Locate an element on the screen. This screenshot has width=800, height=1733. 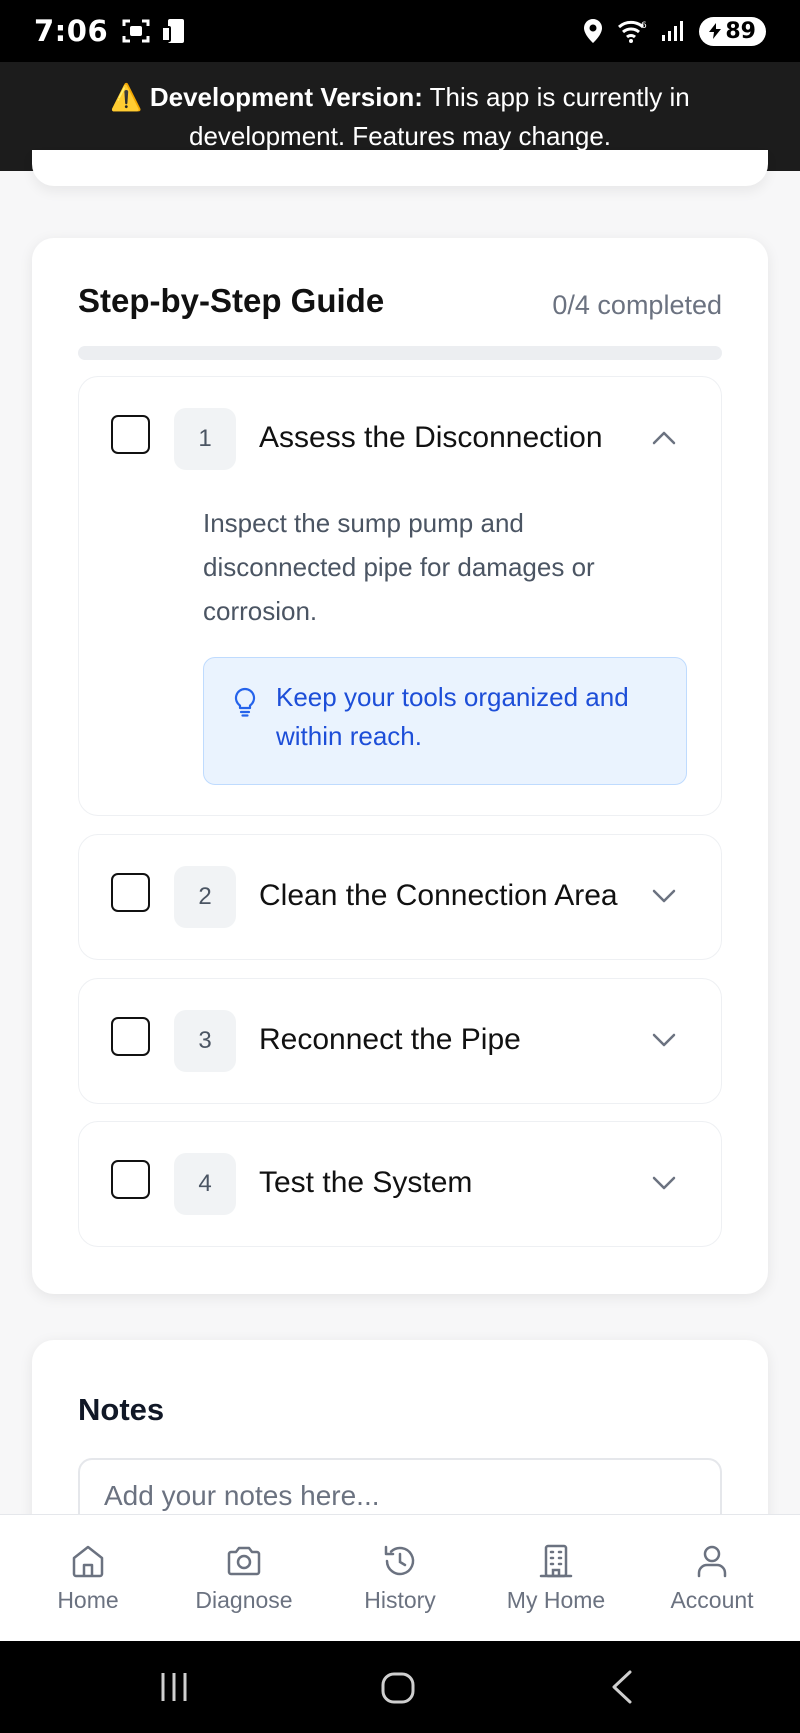
nav-item-my-home: My Home is located at coordinates (556, 1577).